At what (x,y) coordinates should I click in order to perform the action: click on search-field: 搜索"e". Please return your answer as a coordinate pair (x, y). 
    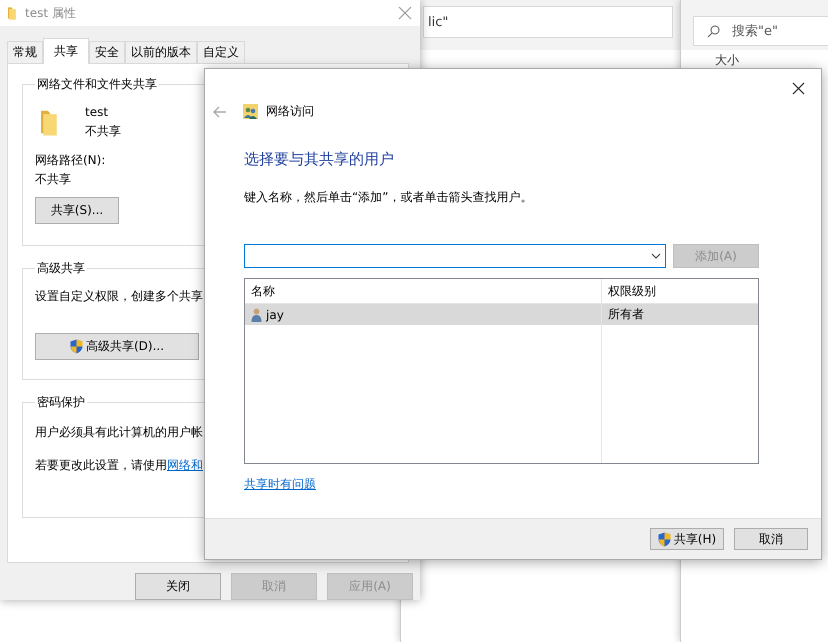
    Looking at the image, I should click on (760, 31).